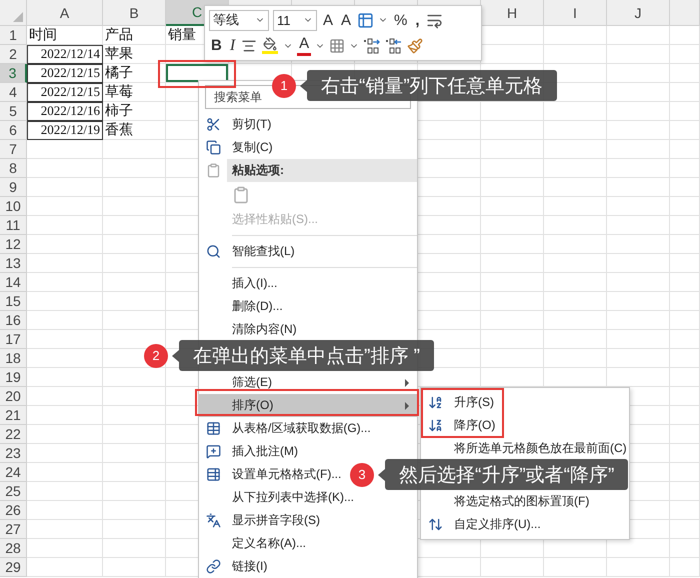 The height and width of the screenshot is (578, 700). I want to click on menu-section-header: 粘贴选项:, so click(322, 170).